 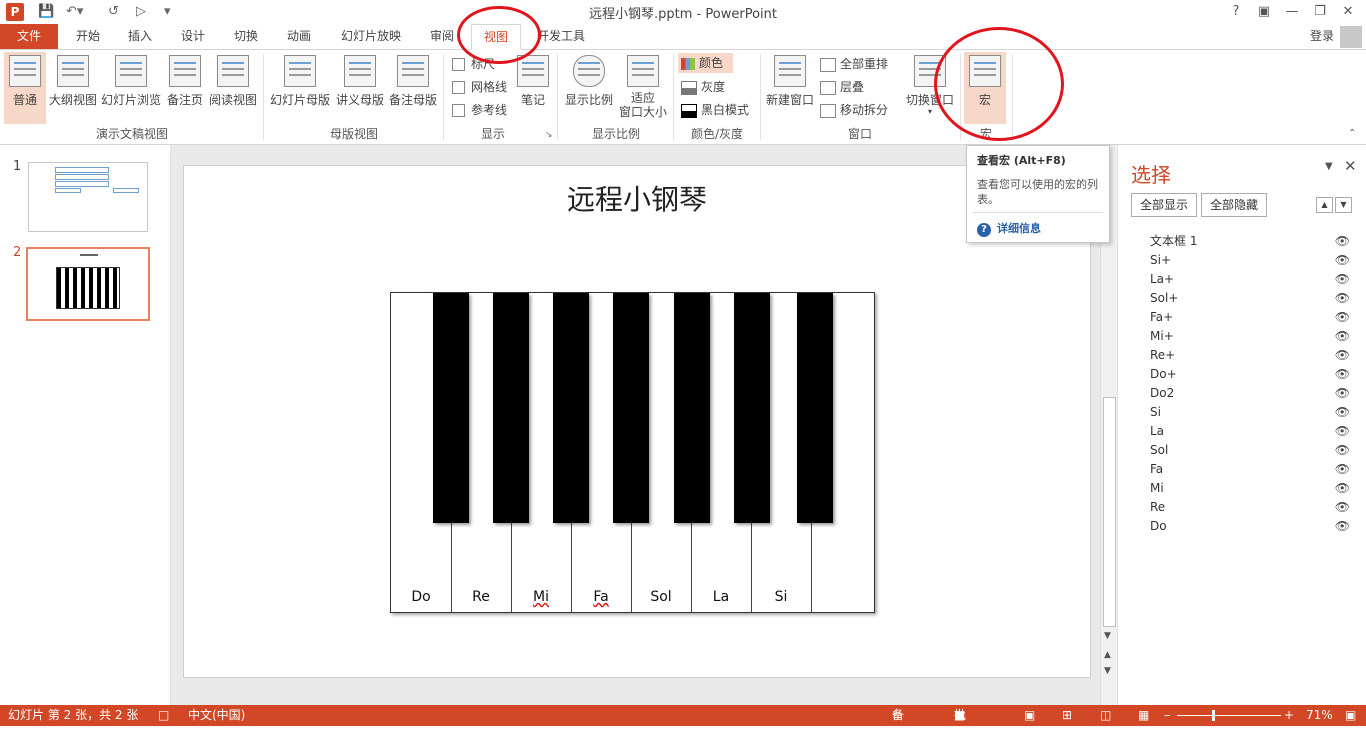 I want to click on notes-button: 笔记, so click(x=533, y=88).